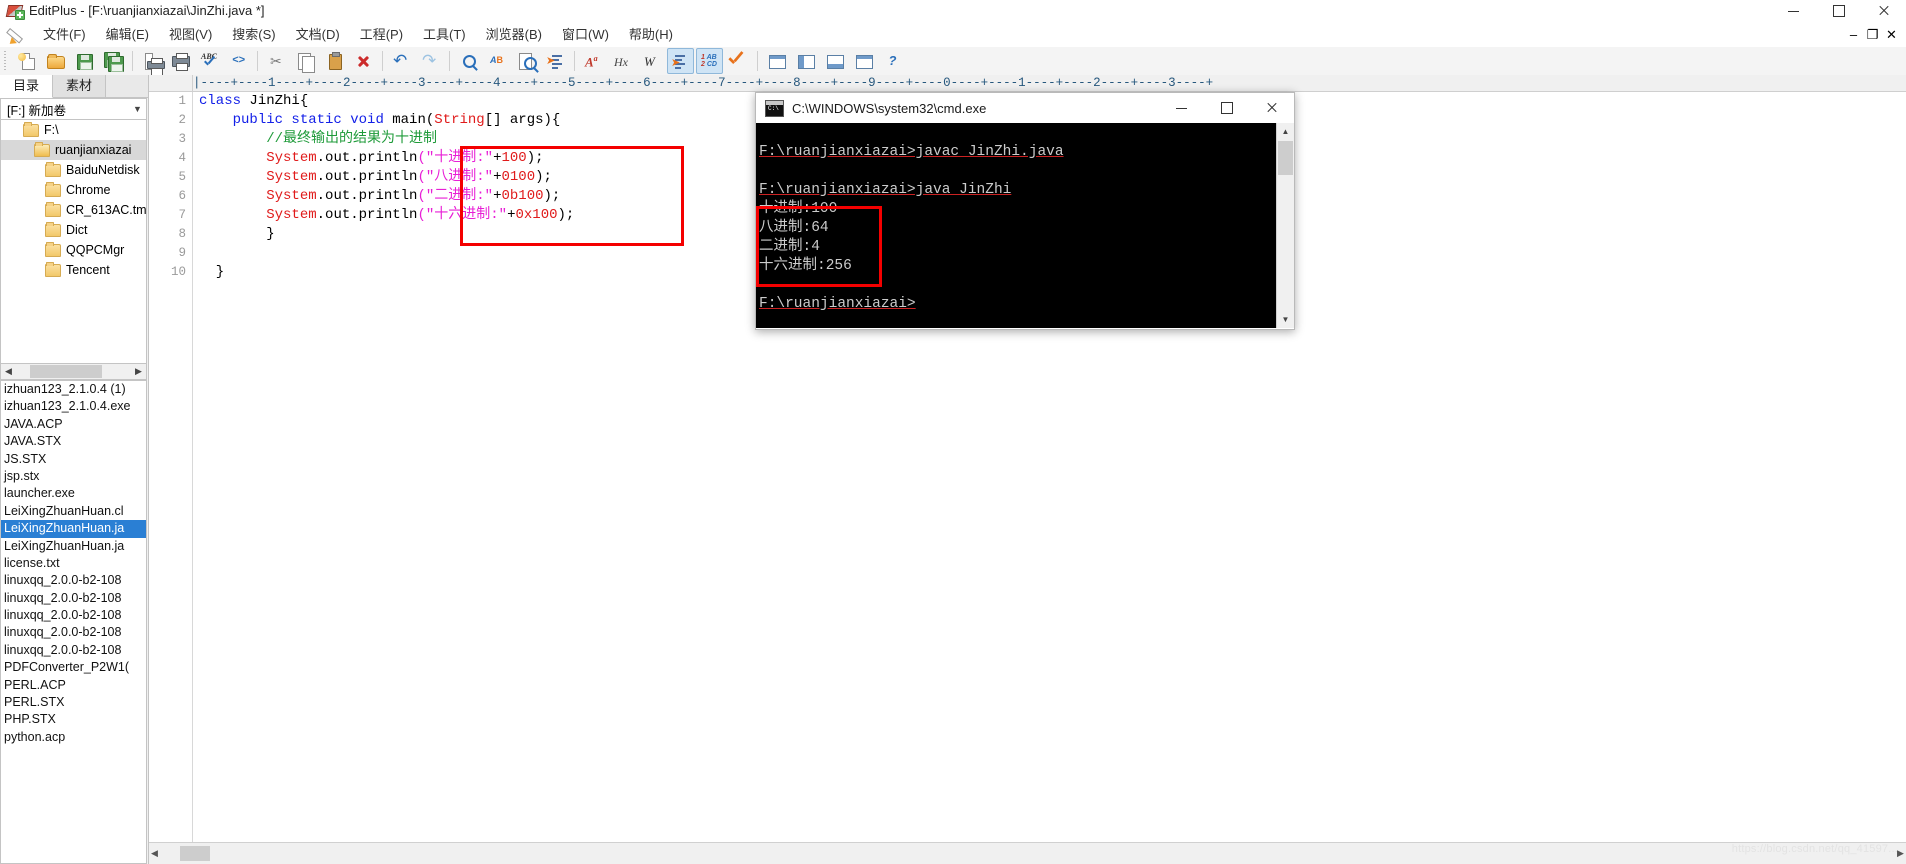  What do you see at coordinates (73, 406) in the screenshot?
I see `list-item: izhuan123_2.1.0.4.exe` at bounding box center [73, 406].